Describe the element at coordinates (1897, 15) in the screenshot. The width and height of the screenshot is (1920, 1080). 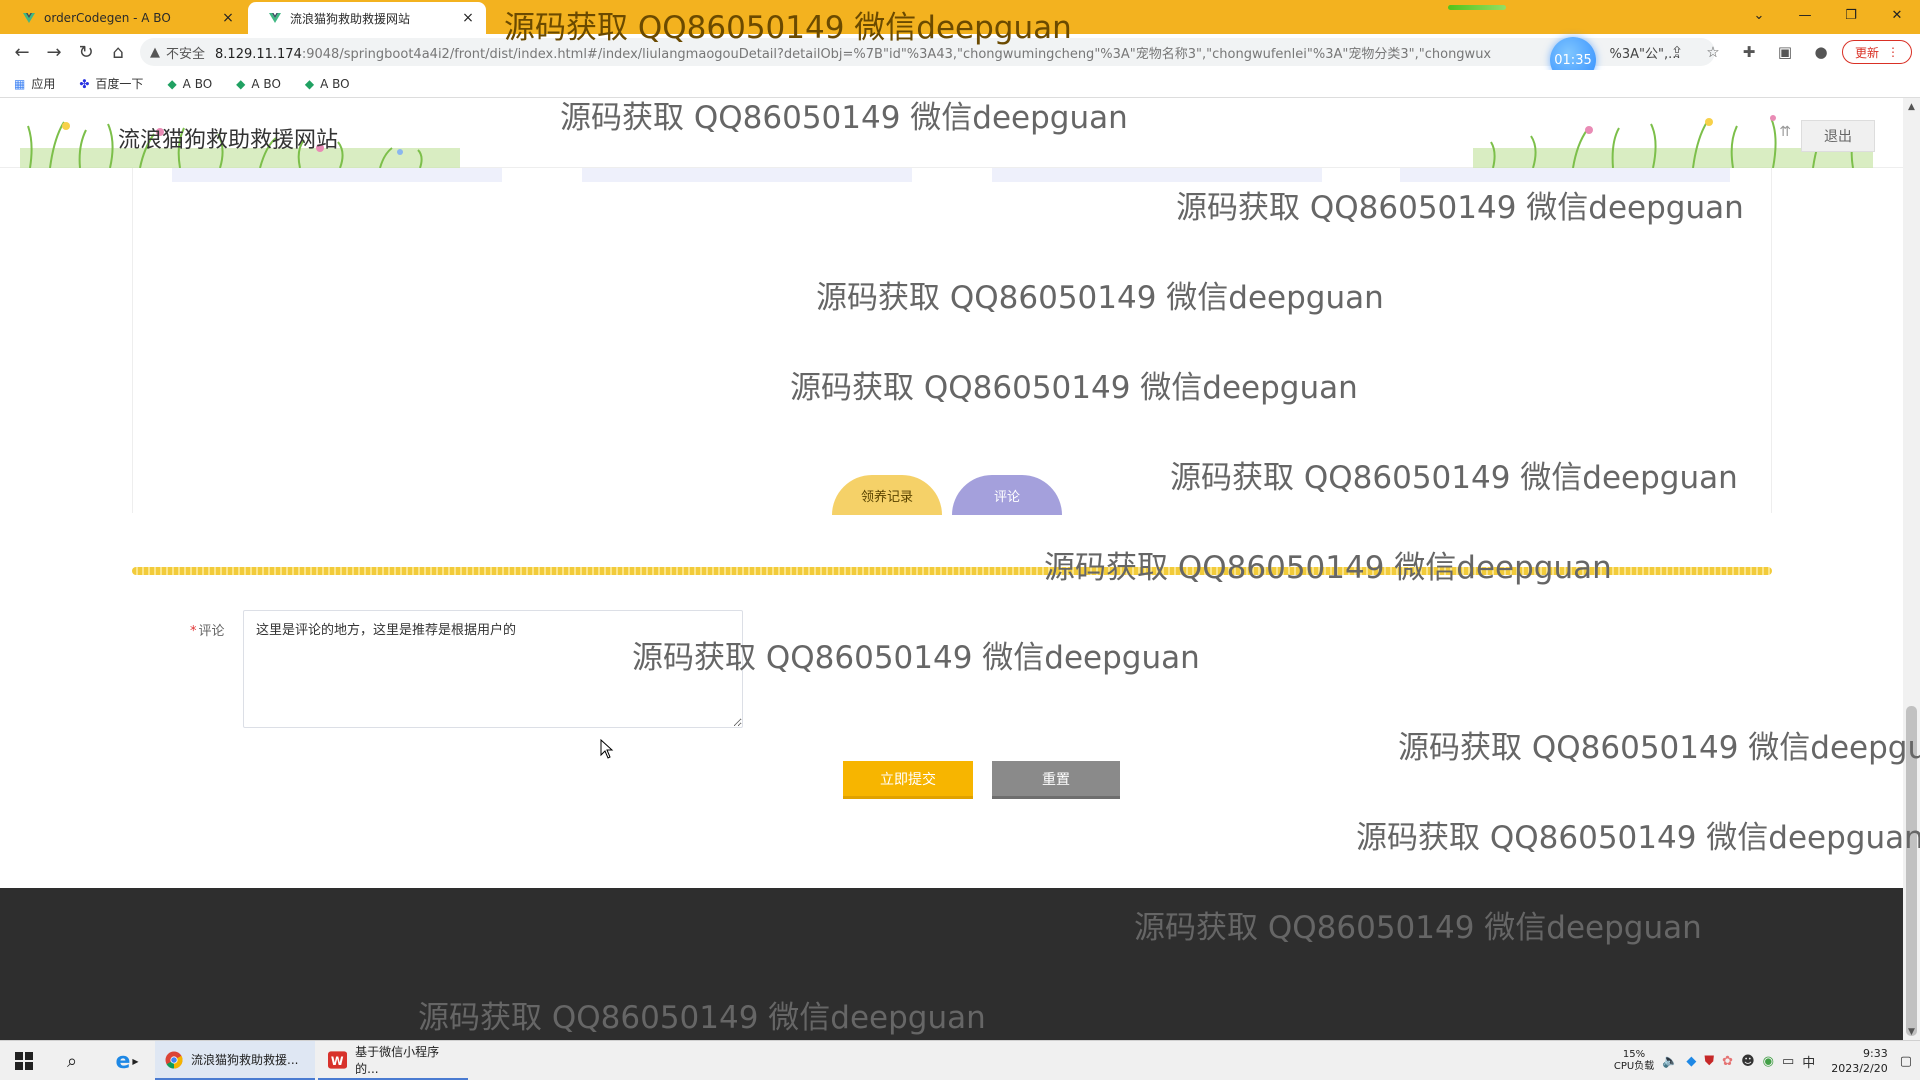
I see `close-window-icon: ✕` at that location.